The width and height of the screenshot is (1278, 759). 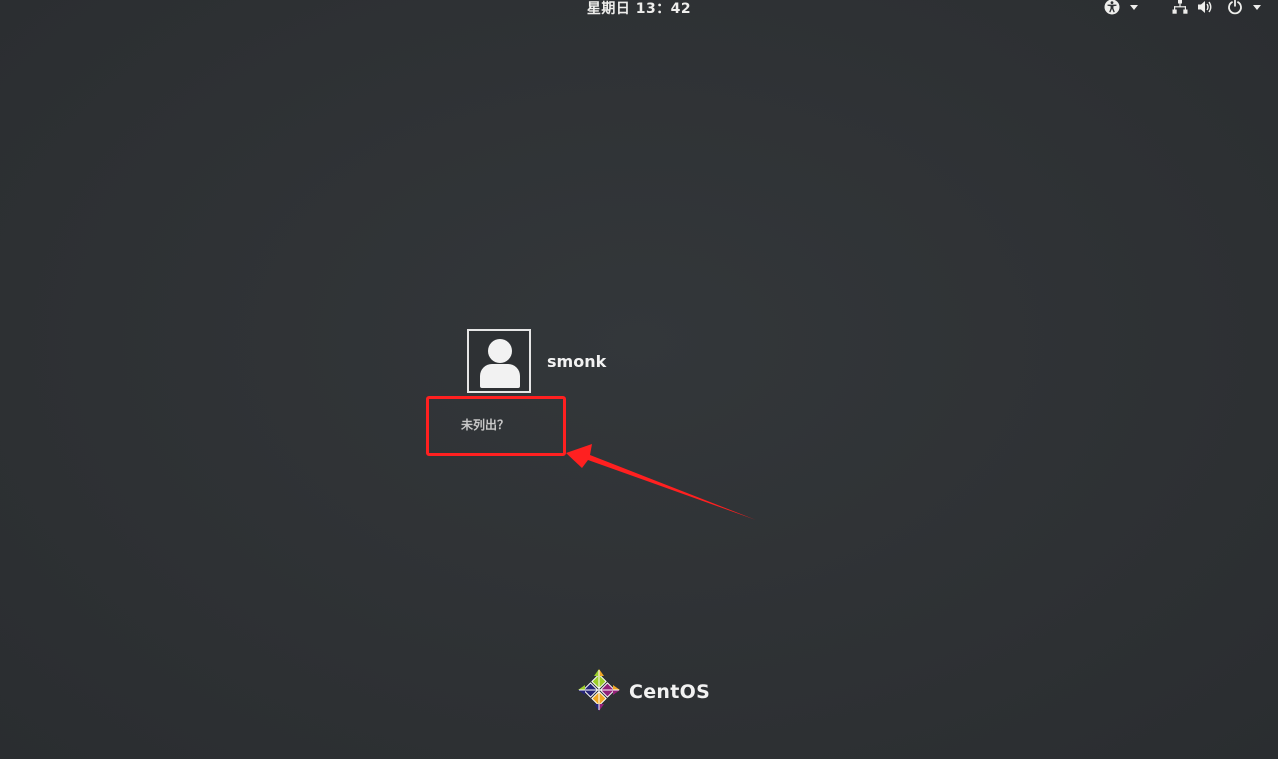 I want to click on centos-logo: CentOS, so click(x=643, y=692).